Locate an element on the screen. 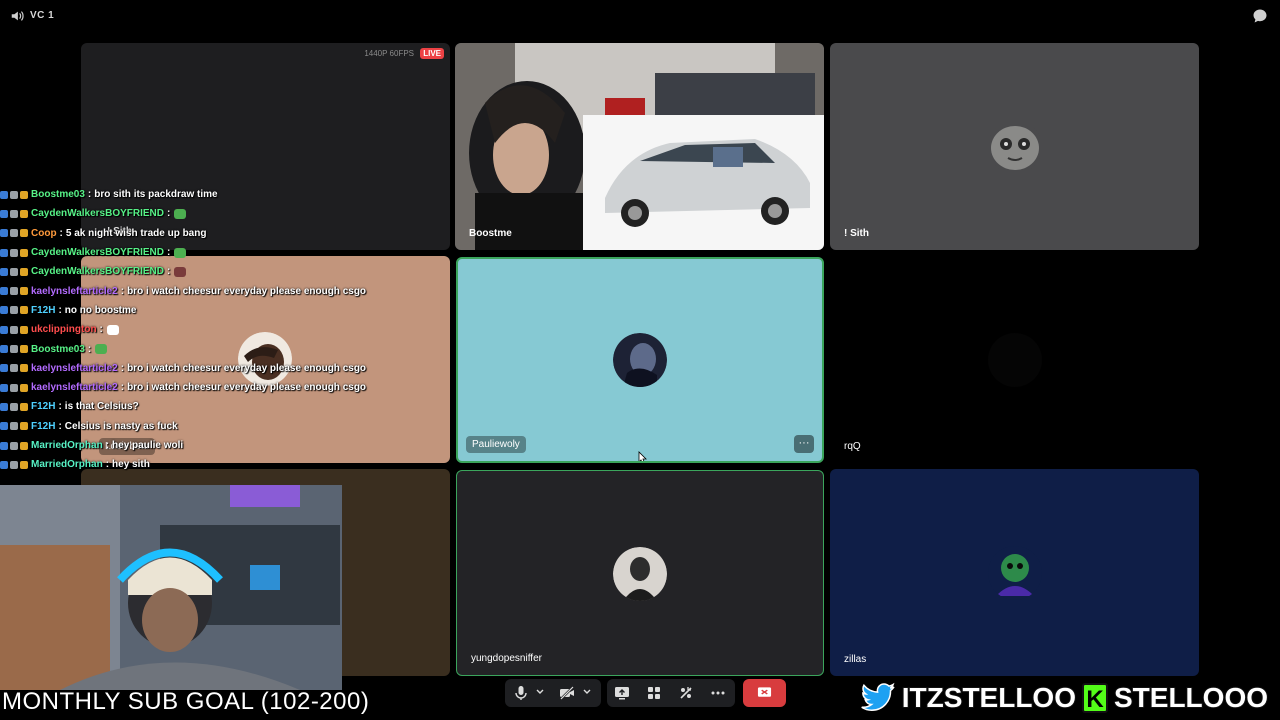 This screenshot has width=1280, height=720. call-controls is located at coordinates (645, 692).